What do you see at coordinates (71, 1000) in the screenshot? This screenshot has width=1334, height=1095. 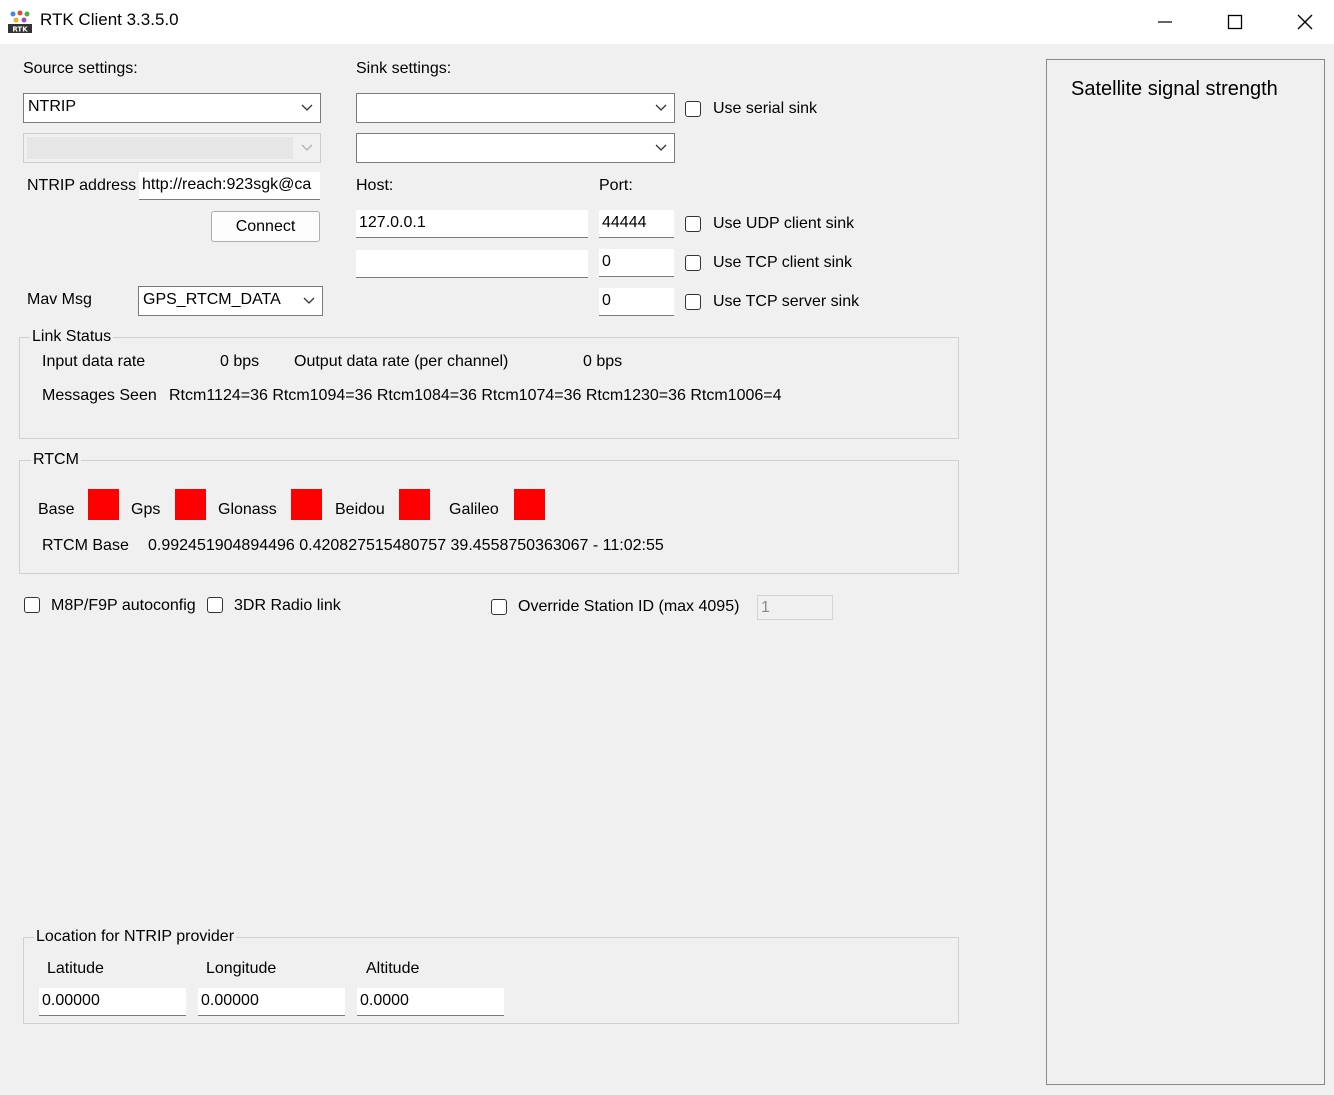 I see `latitude-value: 0.00000` at bounding box center [71, 1000].